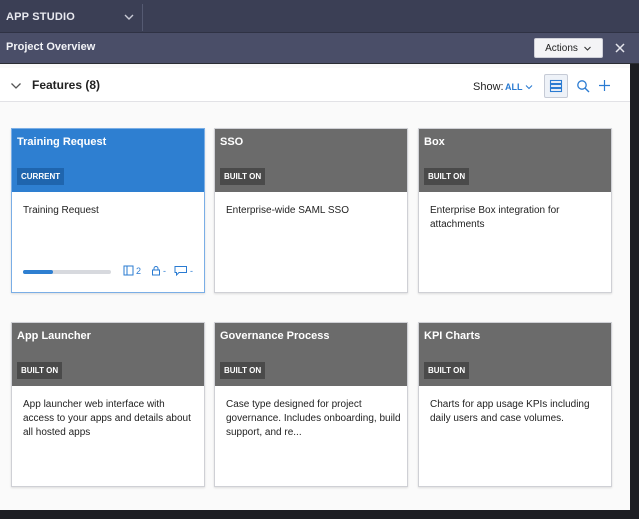 The width and height of the screenshot is (639, 519). I want to click on window-edge-right, so click(634, 291).